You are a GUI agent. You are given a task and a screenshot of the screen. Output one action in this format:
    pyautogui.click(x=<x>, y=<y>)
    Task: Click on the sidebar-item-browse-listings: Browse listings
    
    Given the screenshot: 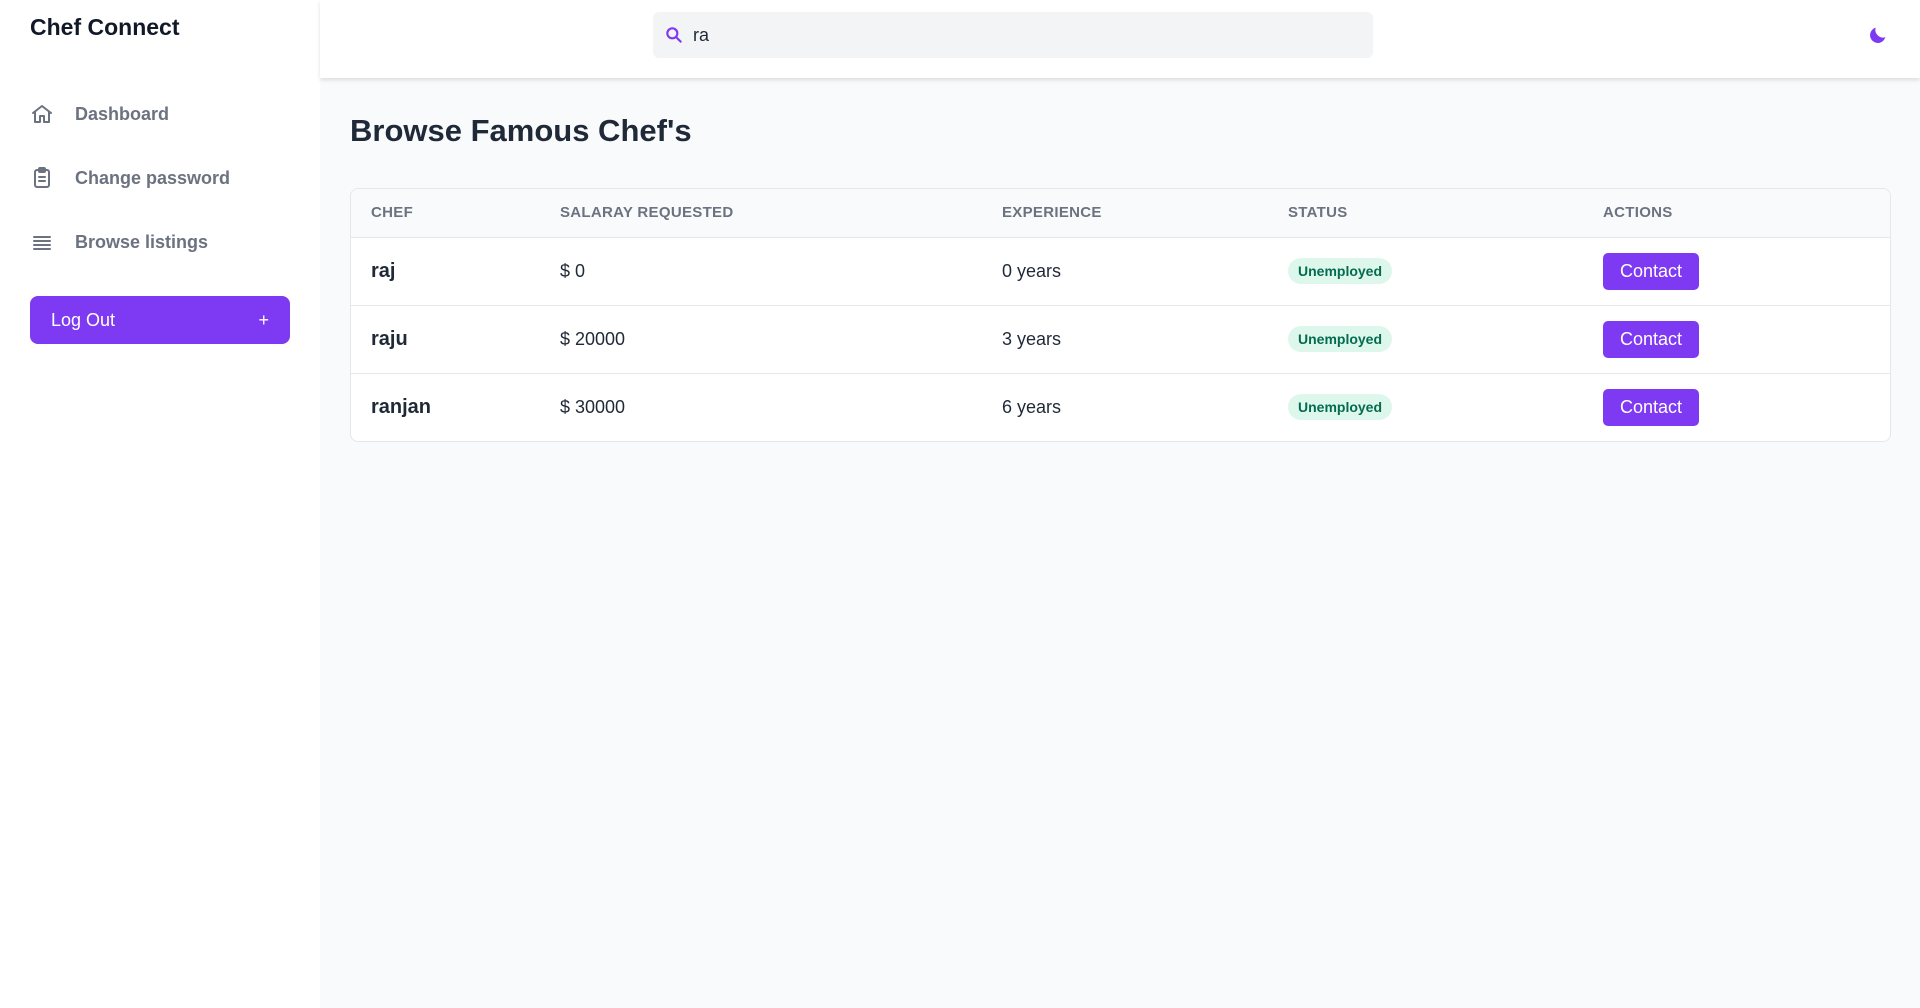 What is the action you would take?
    pyautogui.click(x=160, y=242)
    